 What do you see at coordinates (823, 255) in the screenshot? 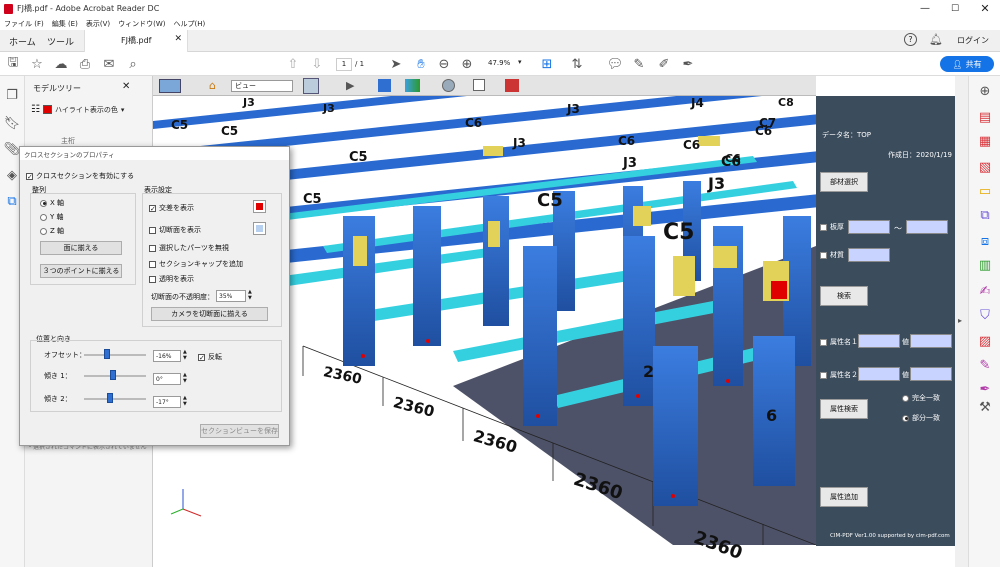
I see `material-checkbox` at bounding box center [823, 255].